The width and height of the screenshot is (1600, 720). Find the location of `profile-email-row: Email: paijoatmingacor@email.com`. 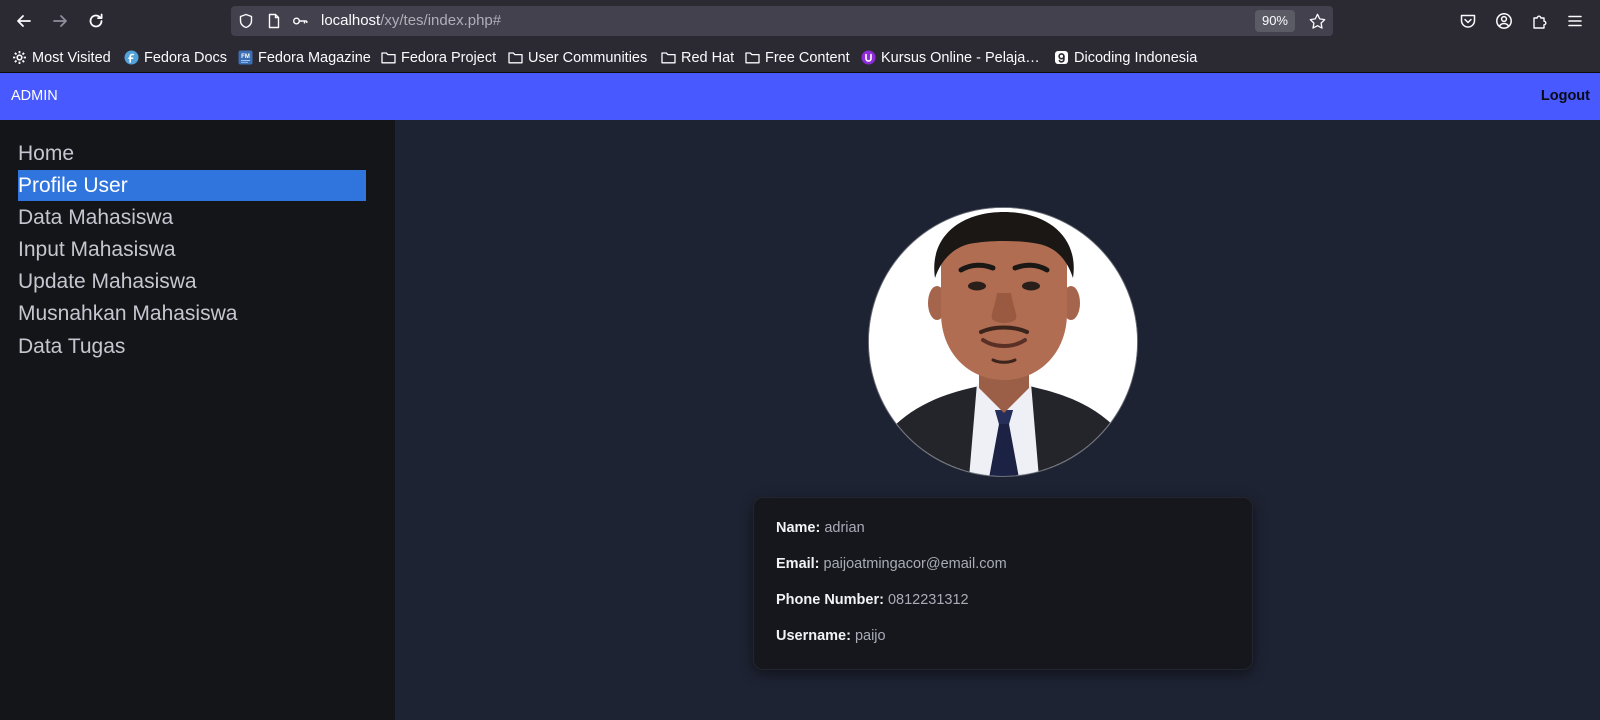

profile-email-row: Email: paijoatmingacor@email.com is located at coordinates (891, 564).